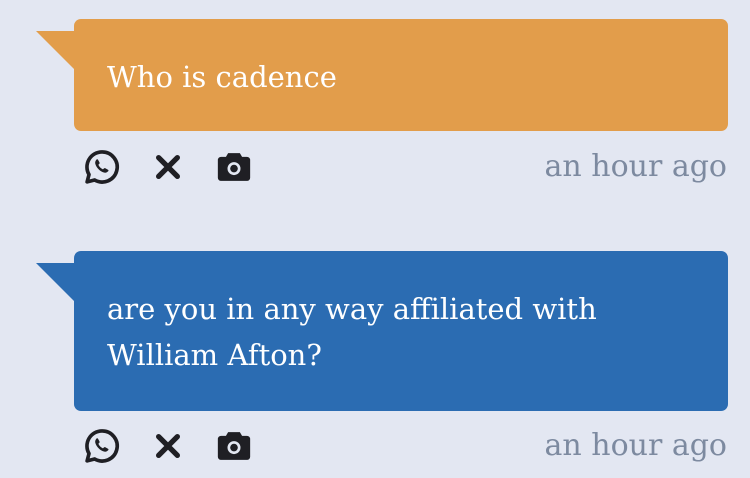 Image resolution: width=750 pixels, height=478 pixels. I want to click on message-text: Who is cadence, so click(222, 77).